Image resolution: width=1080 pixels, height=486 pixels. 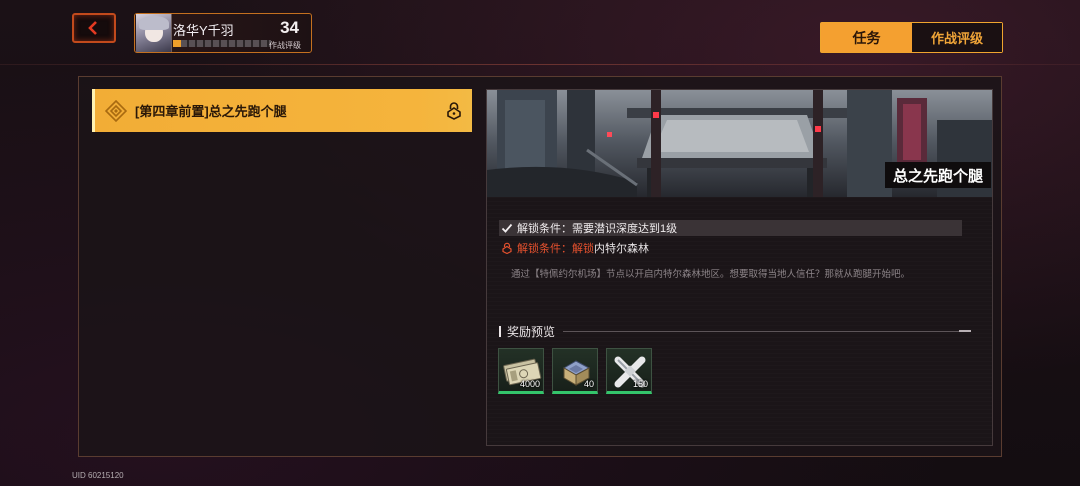 I want to click on rewards-title: 奖励预览, so click(x=531, y=331).